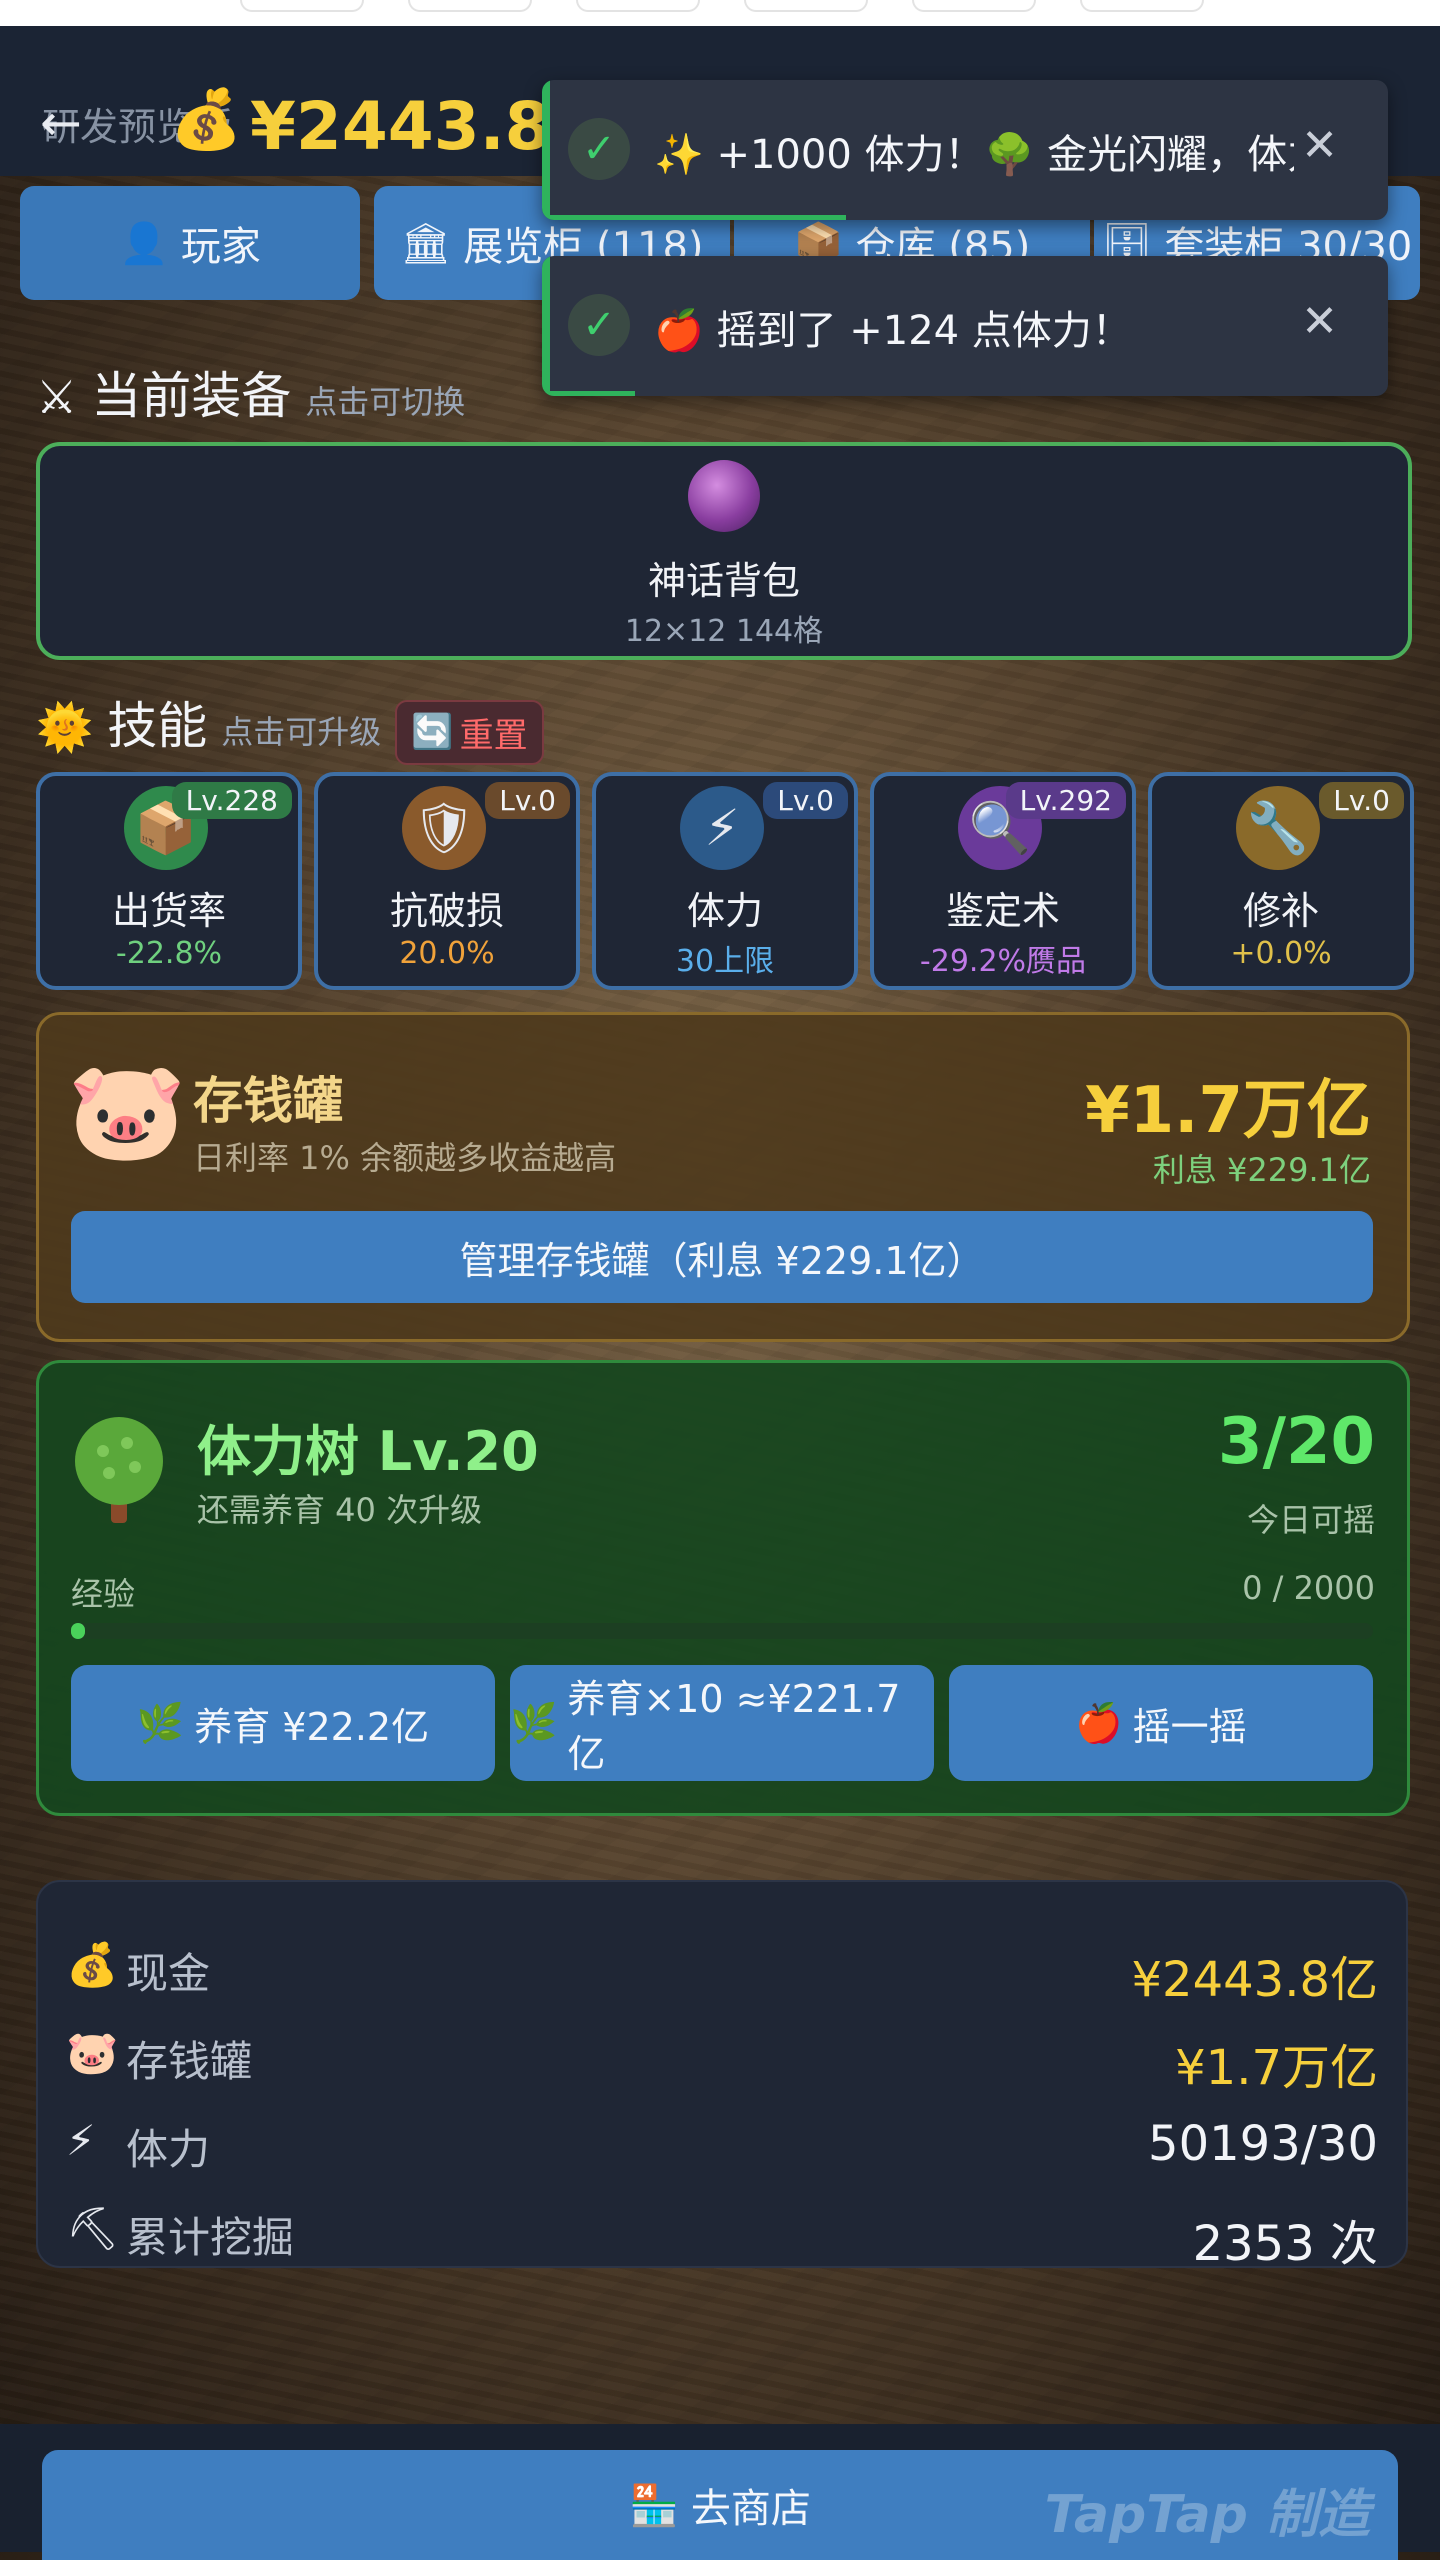  Describe the element at coordinates (385, 402) in the screenshot. I see `section-hint: 点击可切换` at that location.